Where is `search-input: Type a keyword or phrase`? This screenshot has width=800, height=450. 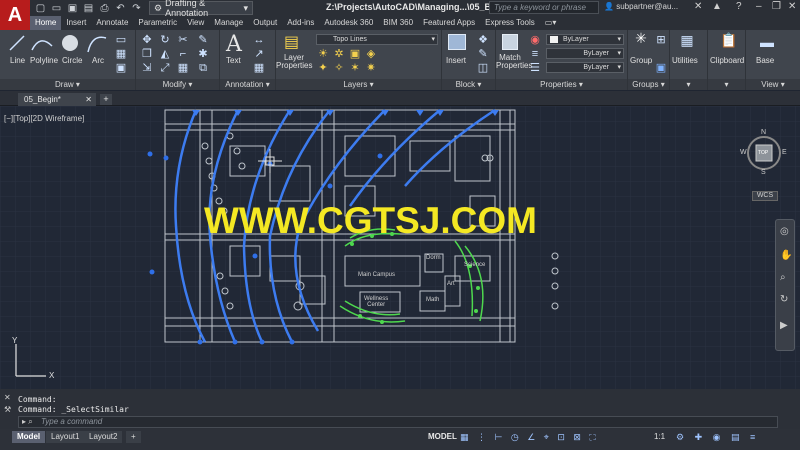 search-input: Type a keyword or phrase is located at coordinates (544, 7).